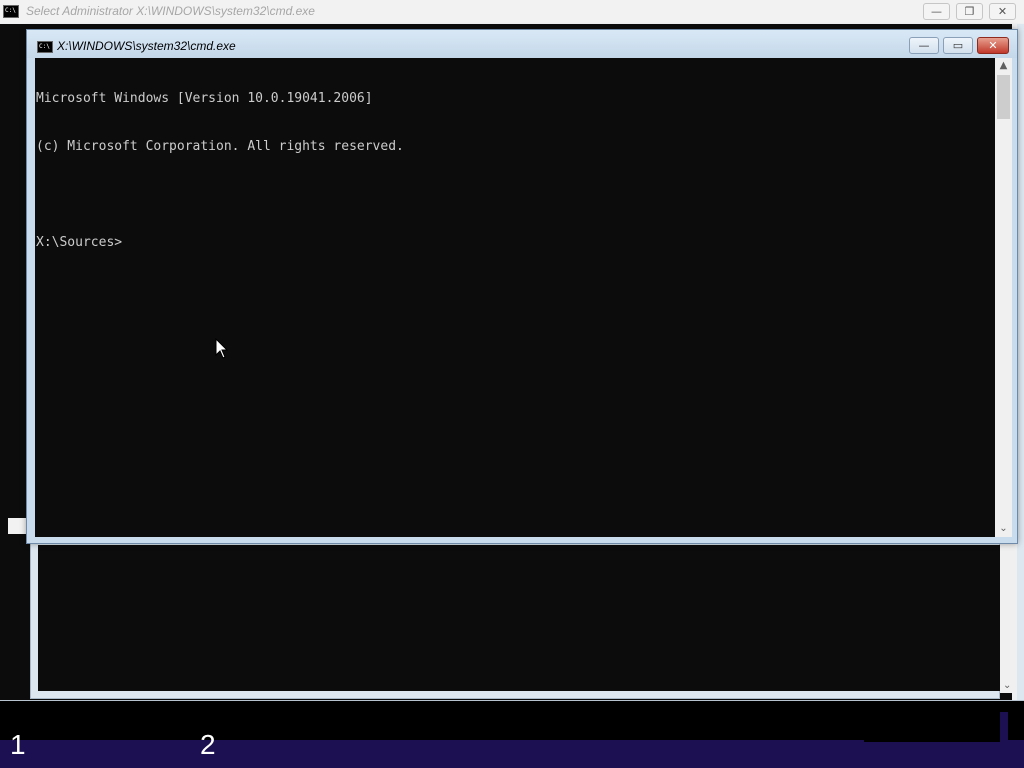  I want to click on background-minimize-button: —, so click(936, 11).